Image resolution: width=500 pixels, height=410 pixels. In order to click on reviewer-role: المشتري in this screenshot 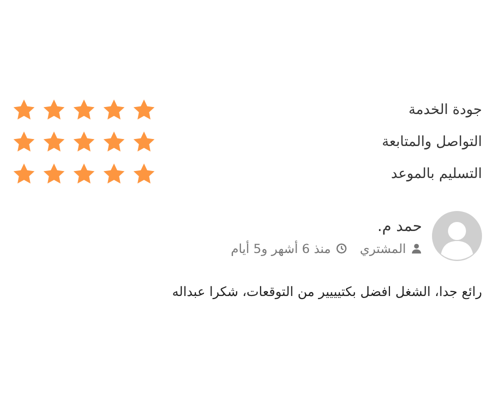, I will do `click(383, 248)`.